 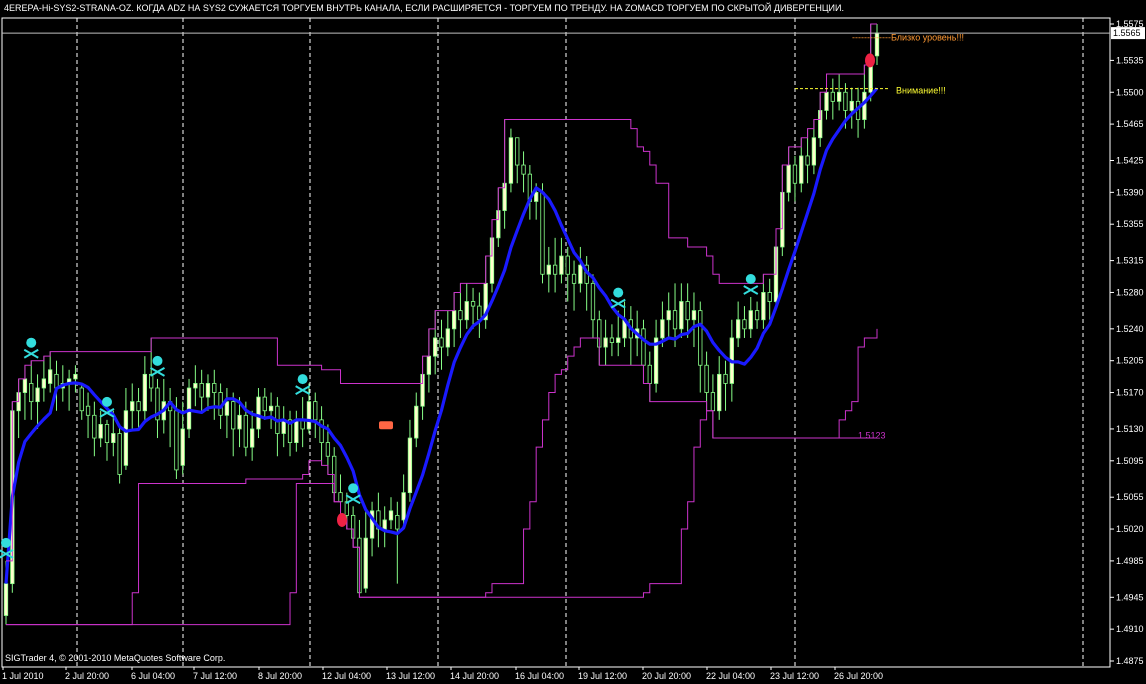 What do you see at coordinates (342, 519) in the screenshot?
I see `red-drop-icon` at bounding box center [342, 519].